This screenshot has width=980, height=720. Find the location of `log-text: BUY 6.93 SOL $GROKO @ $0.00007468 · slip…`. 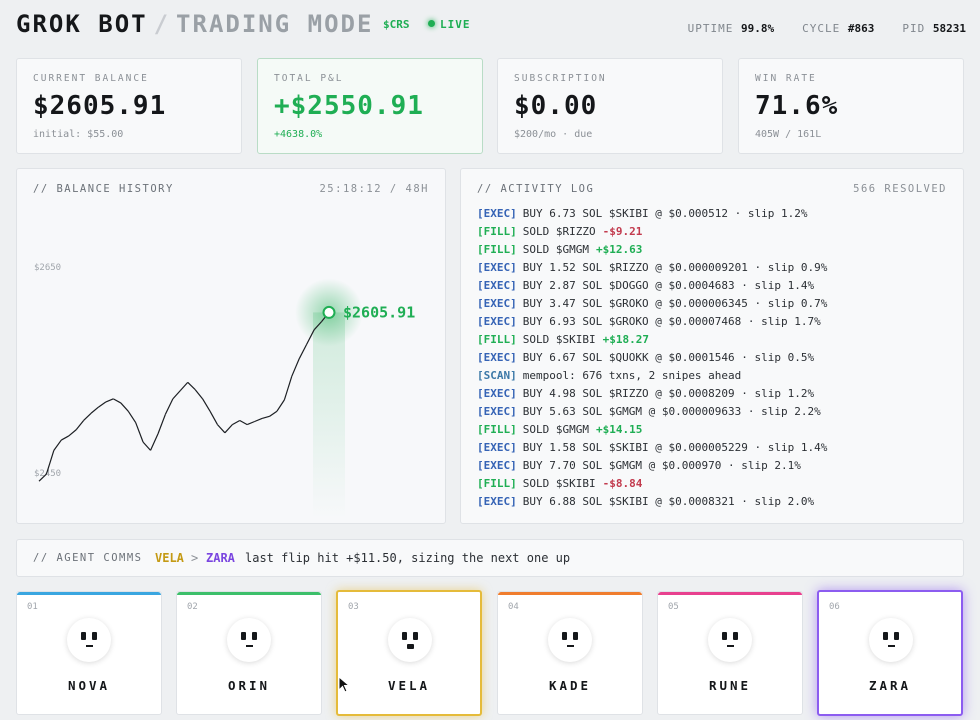

log-text: BUY 6.93 SOL $GROKO @ $0.00007468 · slip… is located at coordinates (671, 321).